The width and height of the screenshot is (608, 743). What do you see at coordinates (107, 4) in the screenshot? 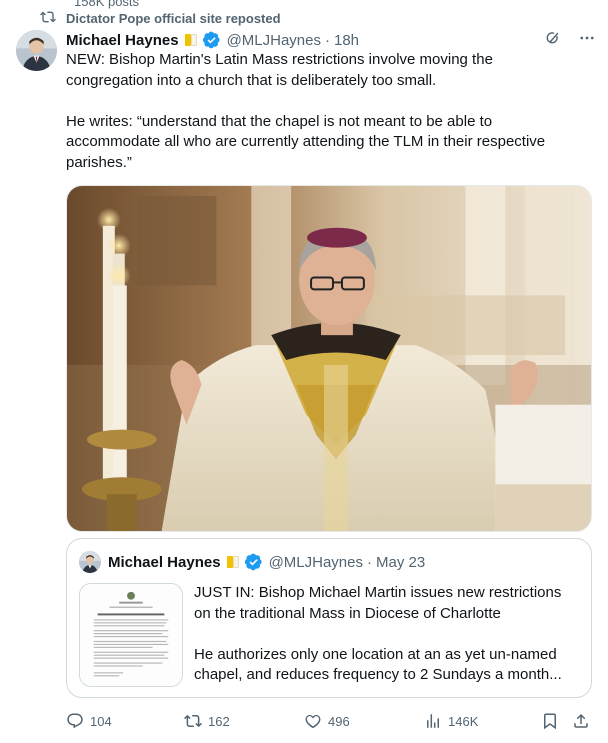
I see `post-count: 158K posts` at bounding box center [107, 4].